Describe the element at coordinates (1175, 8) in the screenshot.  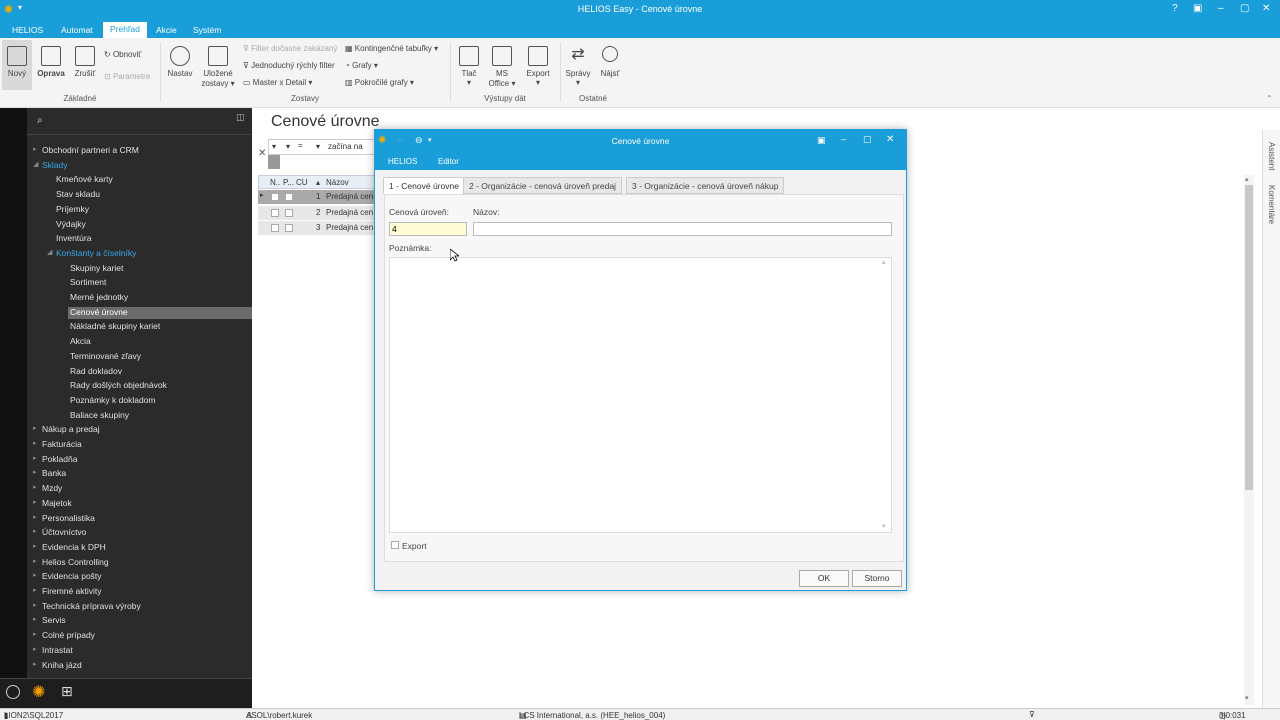
I see `help-icon: ?` at that location.